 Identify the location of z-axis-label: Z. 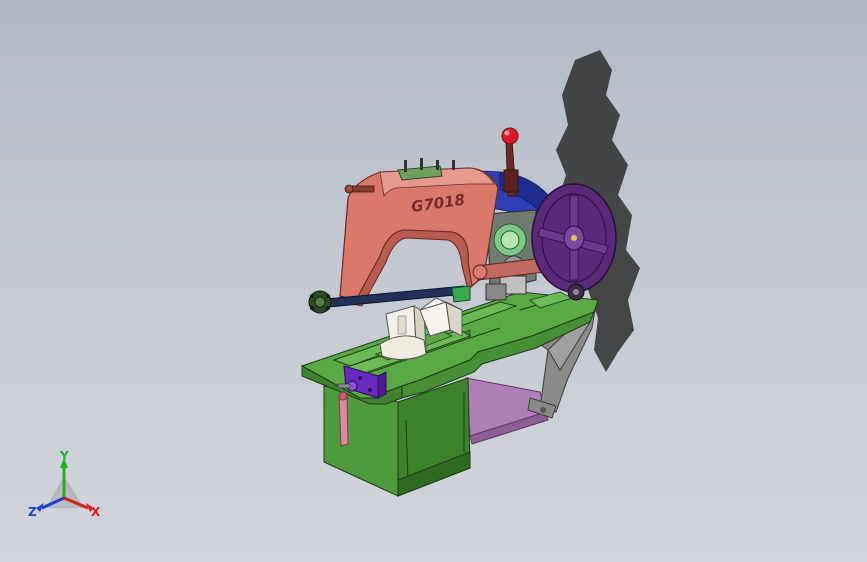
(32, 512).